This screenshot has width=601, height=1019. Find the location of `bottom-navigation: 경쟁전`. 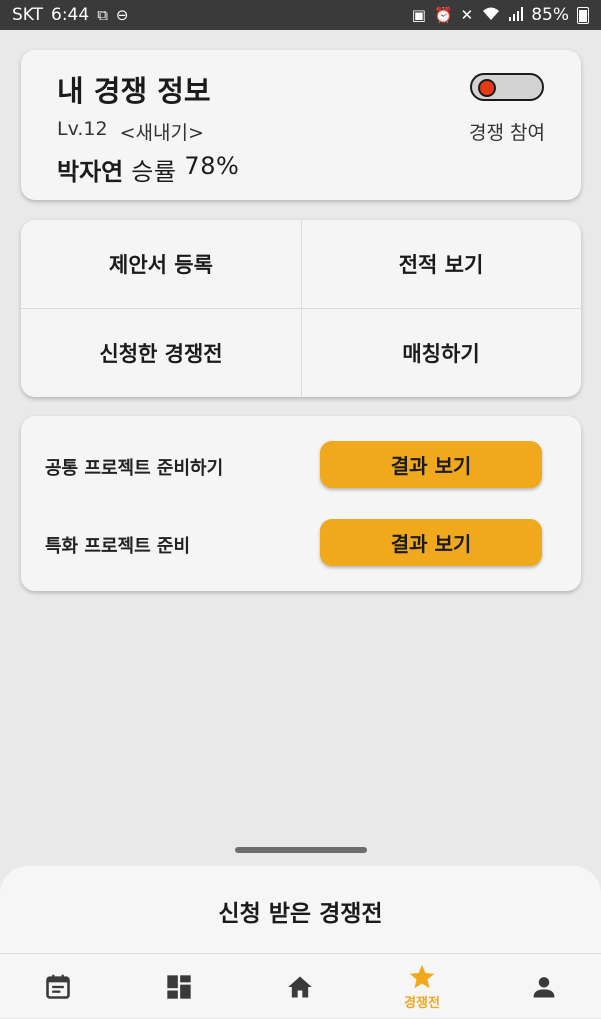

bottom-navigation: 경쟁전 is located at coordinates (300, 985).